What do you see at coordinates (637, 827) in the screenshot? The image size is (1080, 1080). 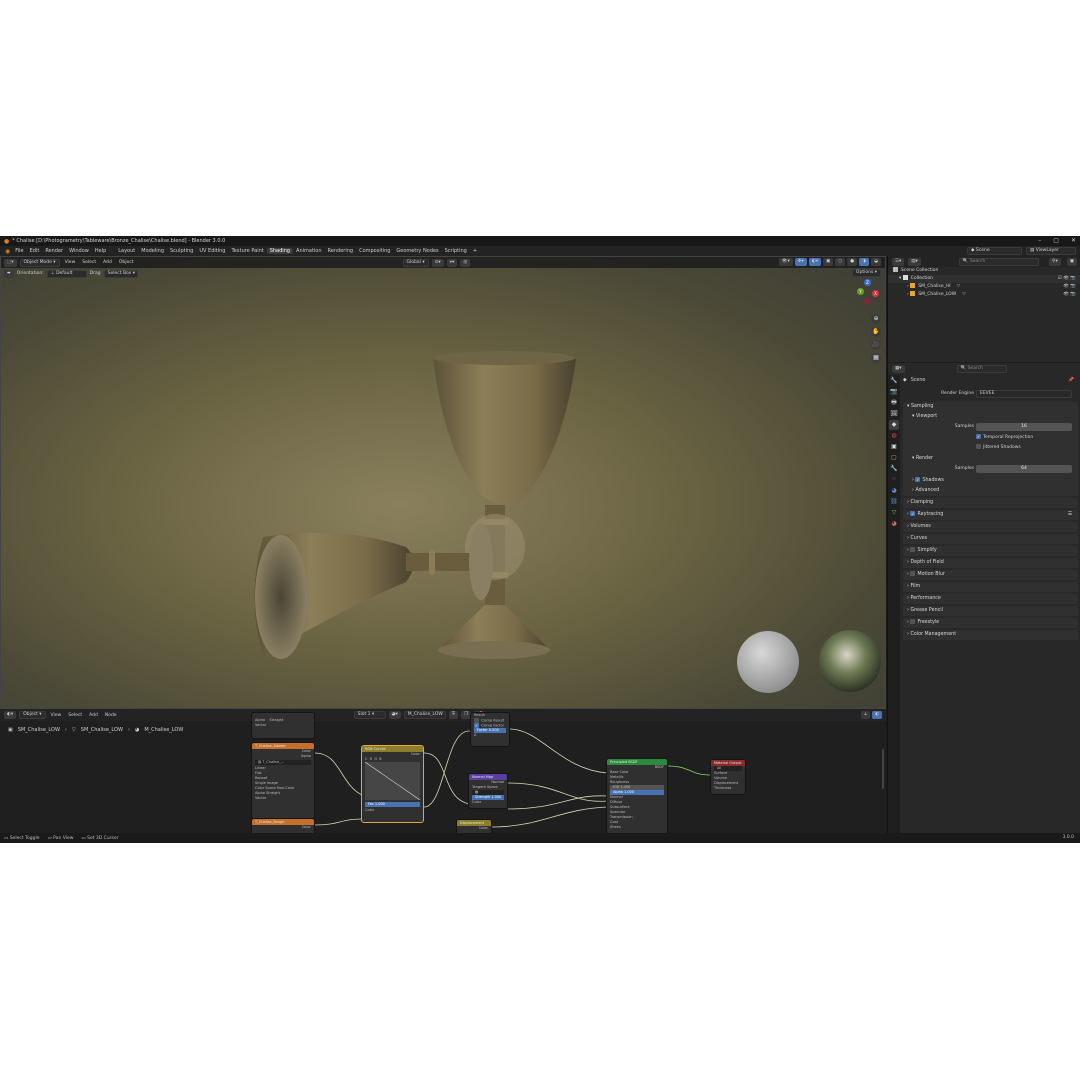 I see `node-panel-sheen: Sheen` at bounding box center [637, 827].